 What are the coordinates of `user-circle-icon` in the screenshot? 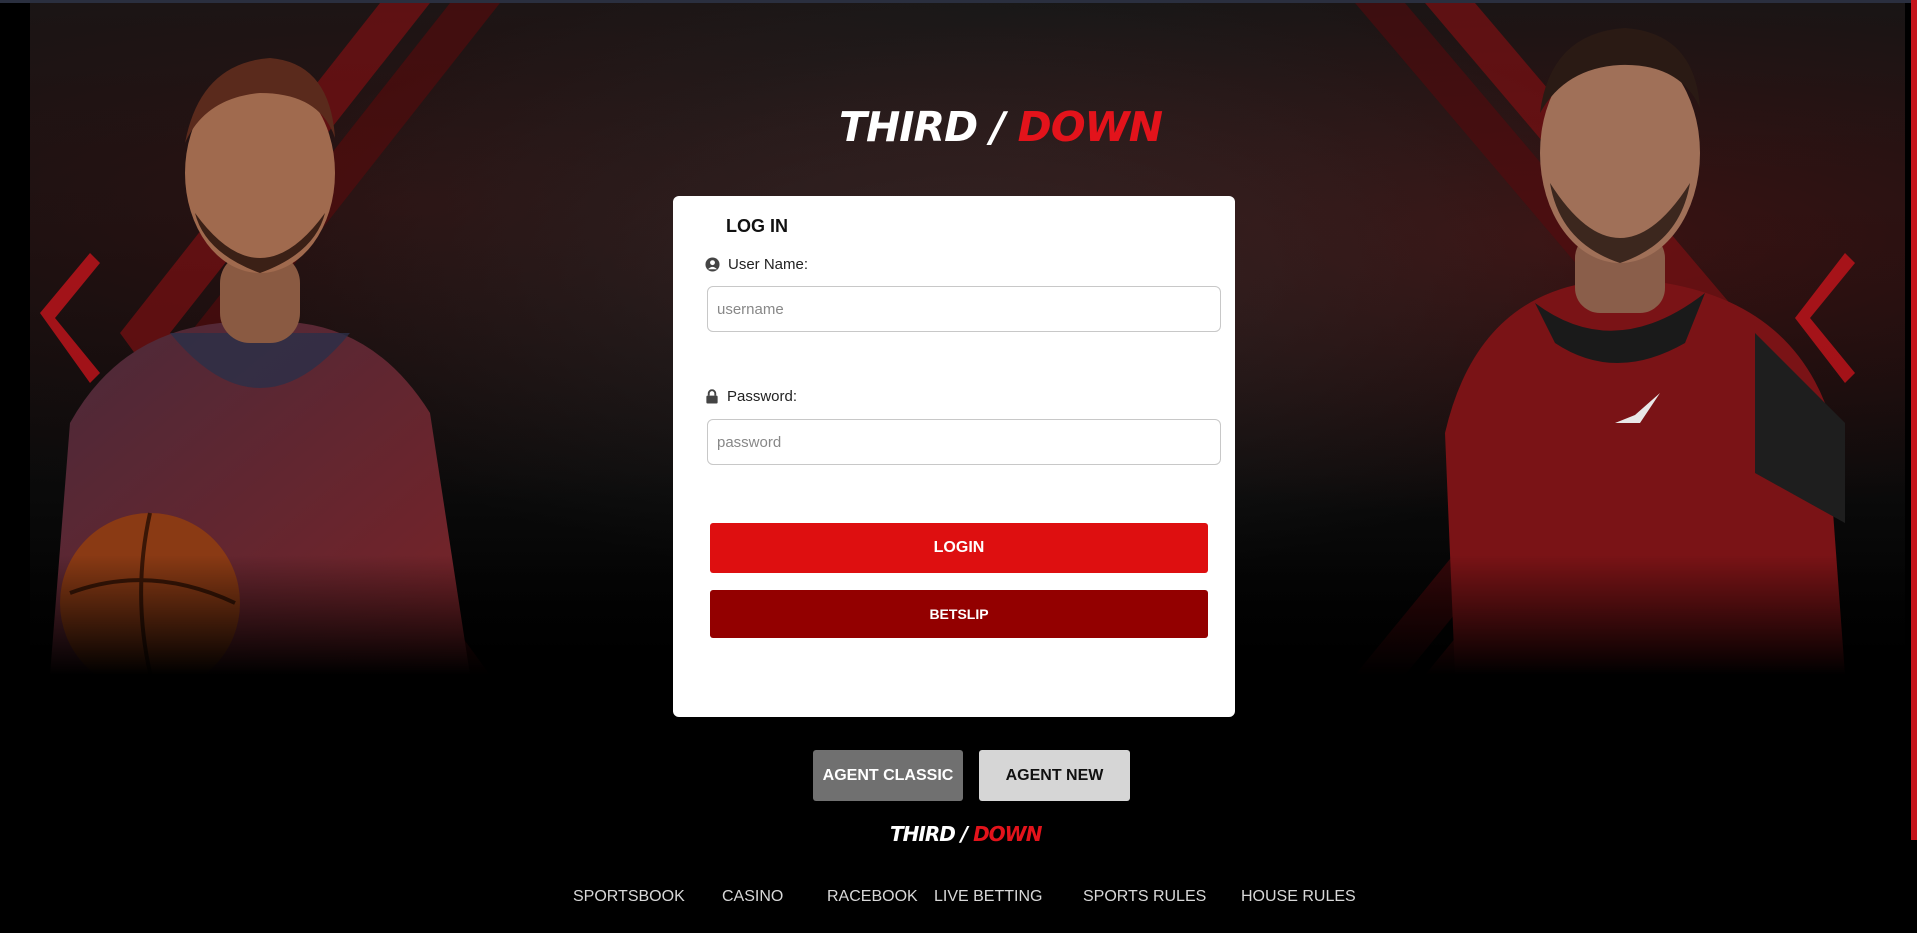 It's located at (712, 264).